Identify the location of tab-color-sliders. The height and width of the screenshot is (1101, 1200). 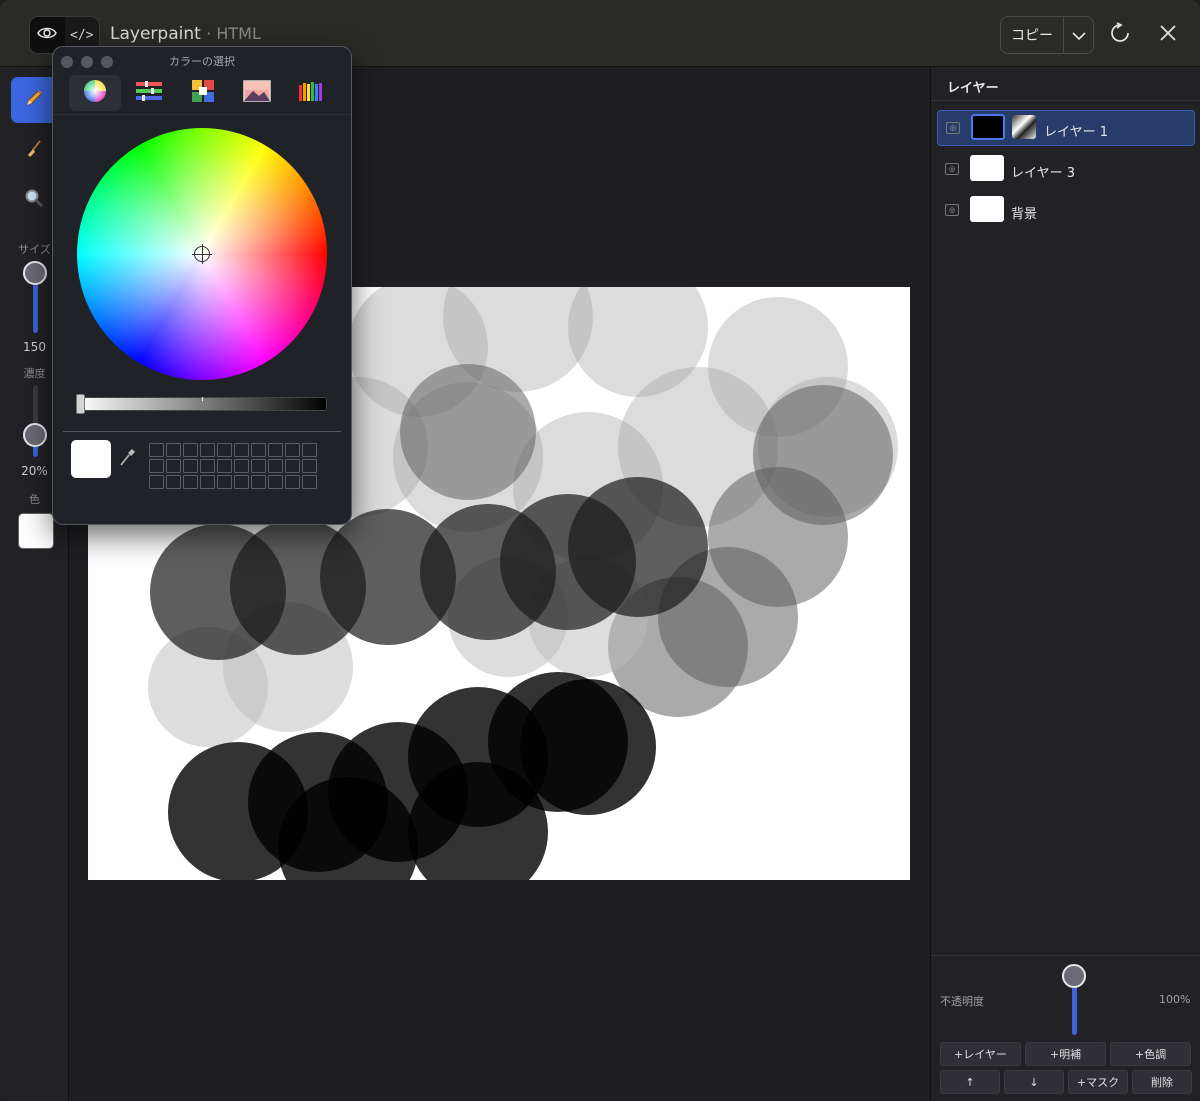
(149, 93).